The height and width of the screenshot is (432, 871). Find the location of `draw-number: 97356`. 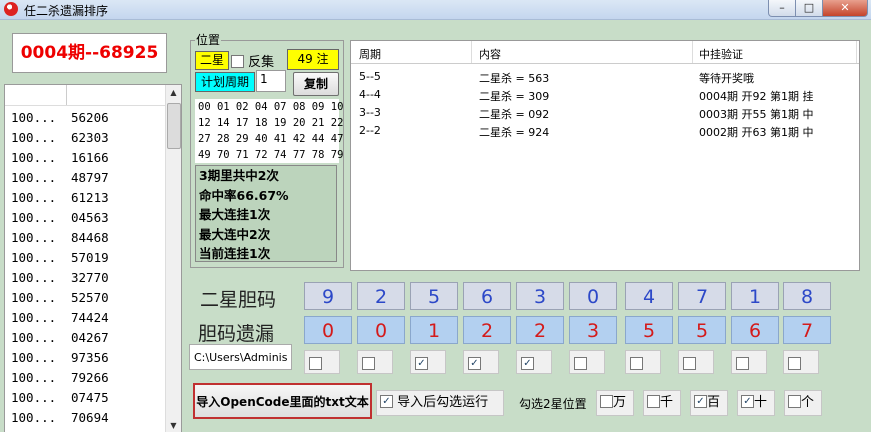

draw-number: 97356 is located at coordinates (90, 357).